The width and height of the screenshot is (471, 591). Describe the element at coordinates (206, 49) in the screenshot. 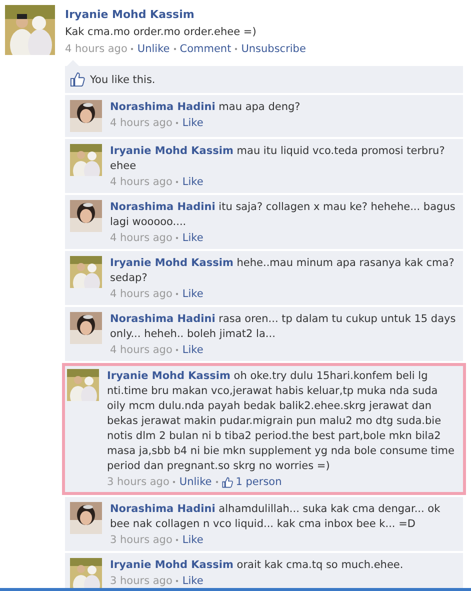

I see `action-link: Comment` at that location.